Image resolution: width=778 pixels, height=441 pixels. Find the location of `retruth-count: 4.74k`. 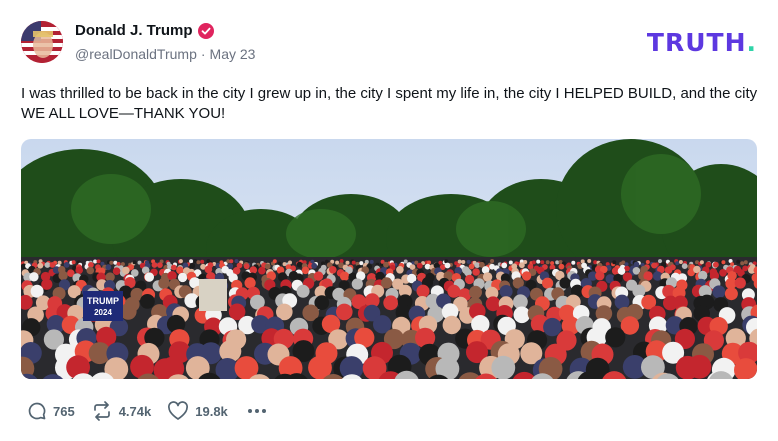

retruth-count: 4.74k is located at coordinates (135, 411).